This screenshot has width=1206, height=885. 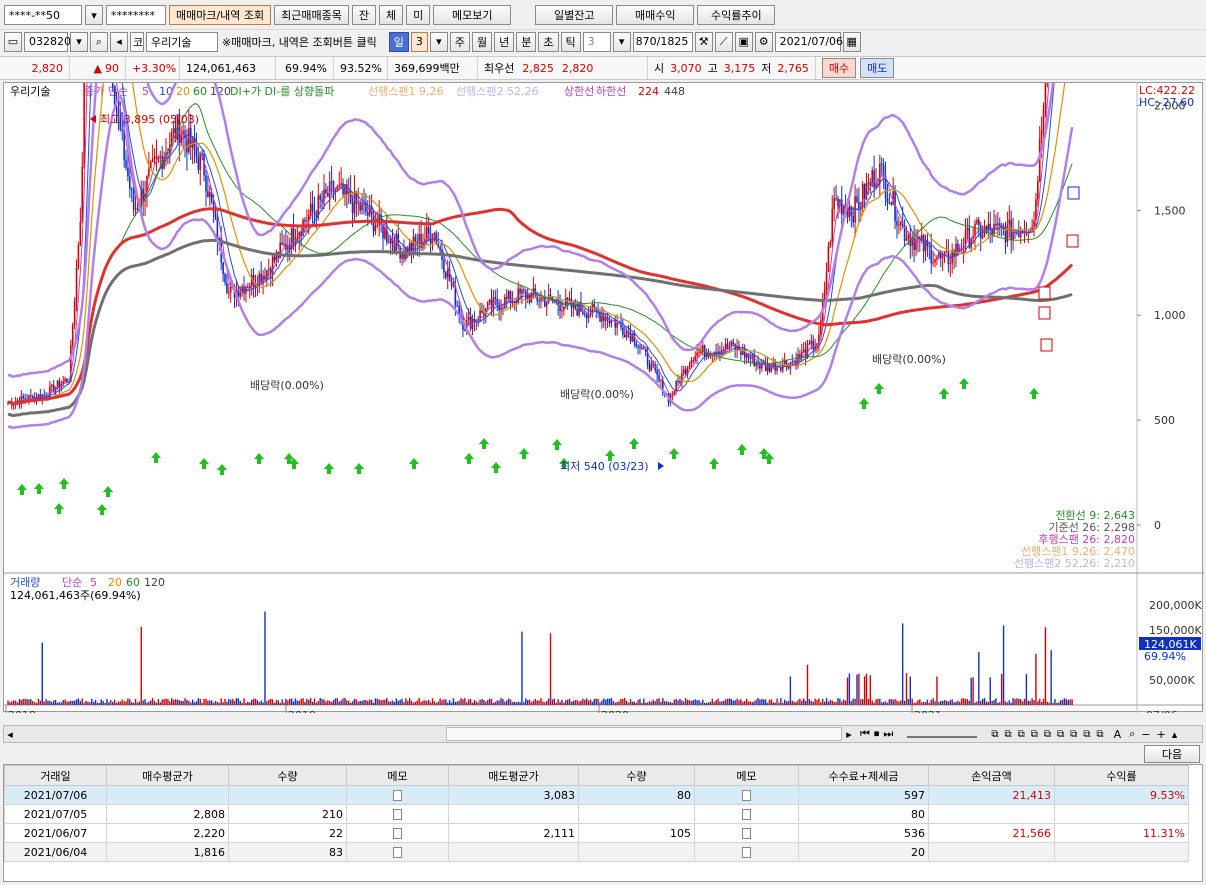 What do you see at coordinates (662, 41) in the screenshot?
I see `bar-count-field: 870/1825` at bounding box center [662, 41].